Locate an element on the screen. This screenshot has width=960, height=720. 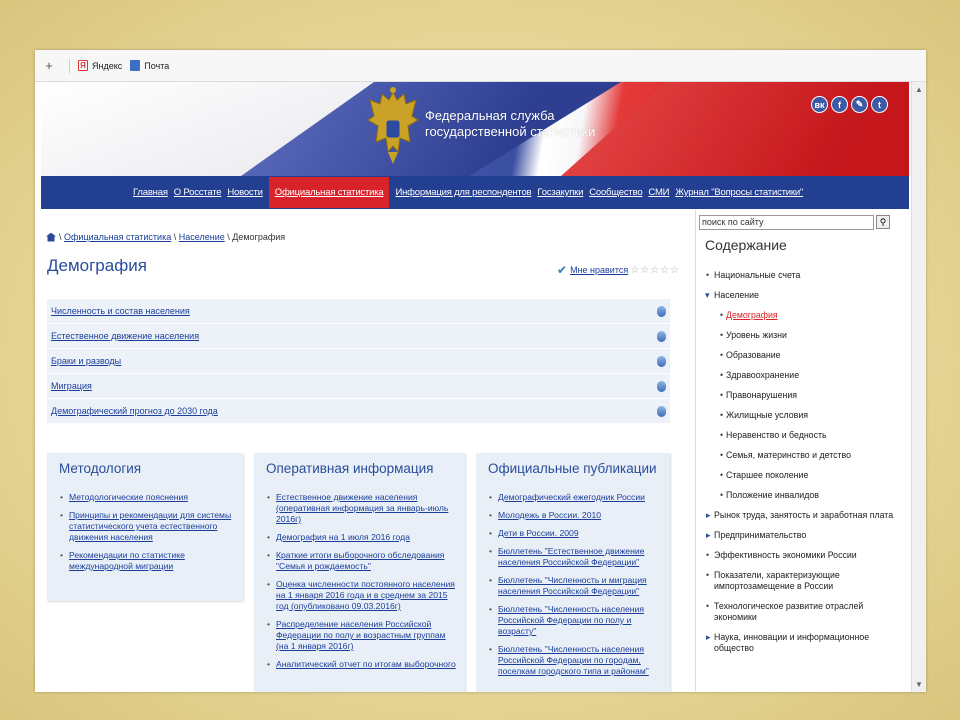
sidebar-item: Положение инвалидов is located at coordinates (802, 495).